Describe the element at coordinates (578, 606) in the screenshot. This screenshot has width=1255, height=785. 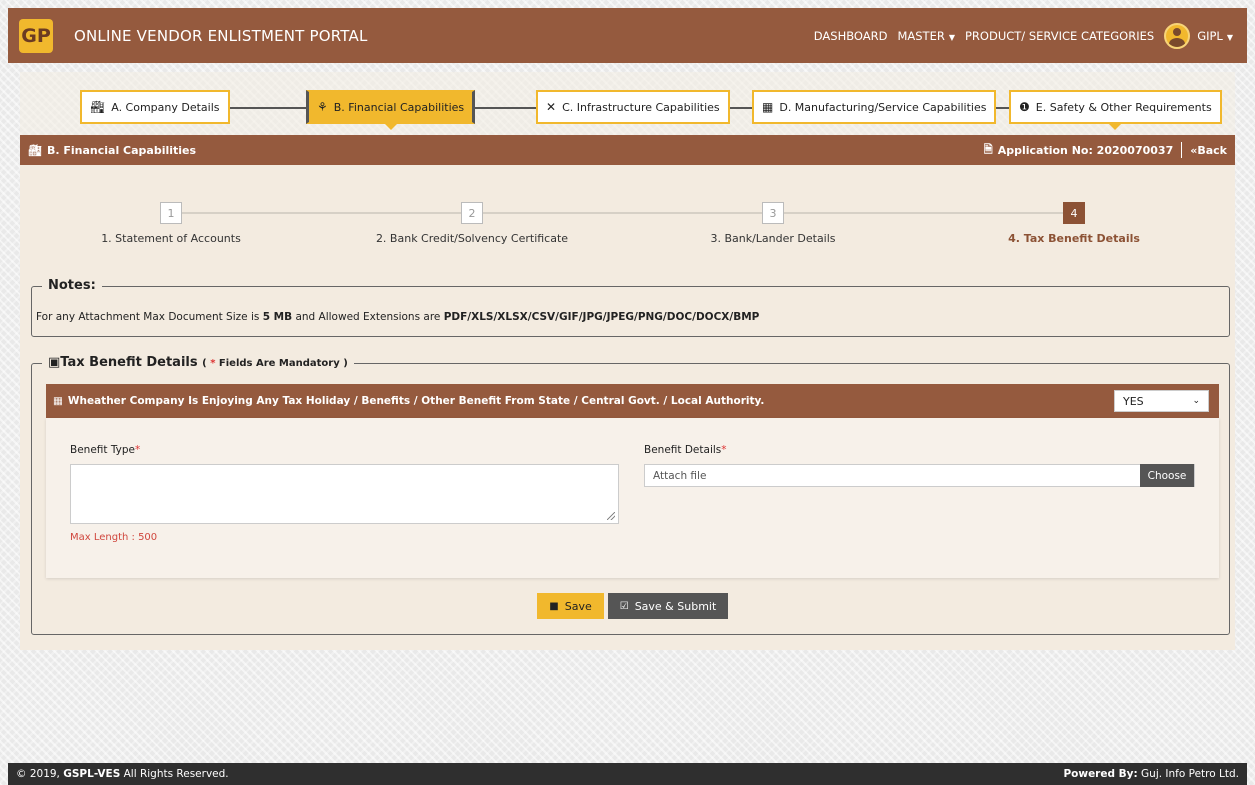
I see `save-label: Save` at that location.